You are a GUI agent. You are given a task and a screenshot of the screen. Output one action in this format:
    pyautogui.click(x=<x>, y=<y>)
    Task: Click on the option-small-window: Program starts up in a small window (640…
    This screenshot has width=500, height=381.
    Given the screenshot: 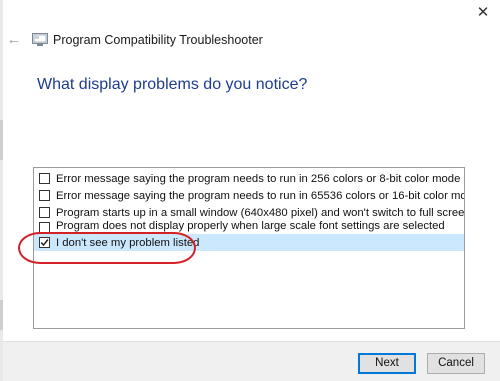 What is the action you would take?
    pyautogui.click(x=249, y=212)
    